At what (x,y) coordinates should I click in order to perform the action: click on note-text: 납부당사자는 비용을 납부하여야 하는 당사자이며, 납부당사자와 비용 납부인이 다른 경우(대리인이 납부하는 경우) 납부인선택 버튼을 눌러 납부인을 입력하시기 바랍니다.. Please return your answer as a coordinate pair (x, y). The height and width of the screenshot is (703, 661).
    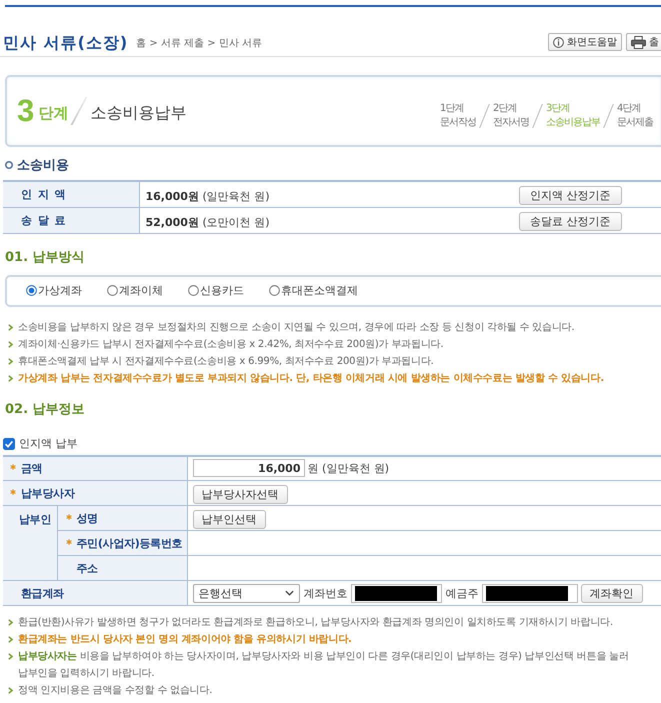
    Looking at the image, I should click on (324, 665).